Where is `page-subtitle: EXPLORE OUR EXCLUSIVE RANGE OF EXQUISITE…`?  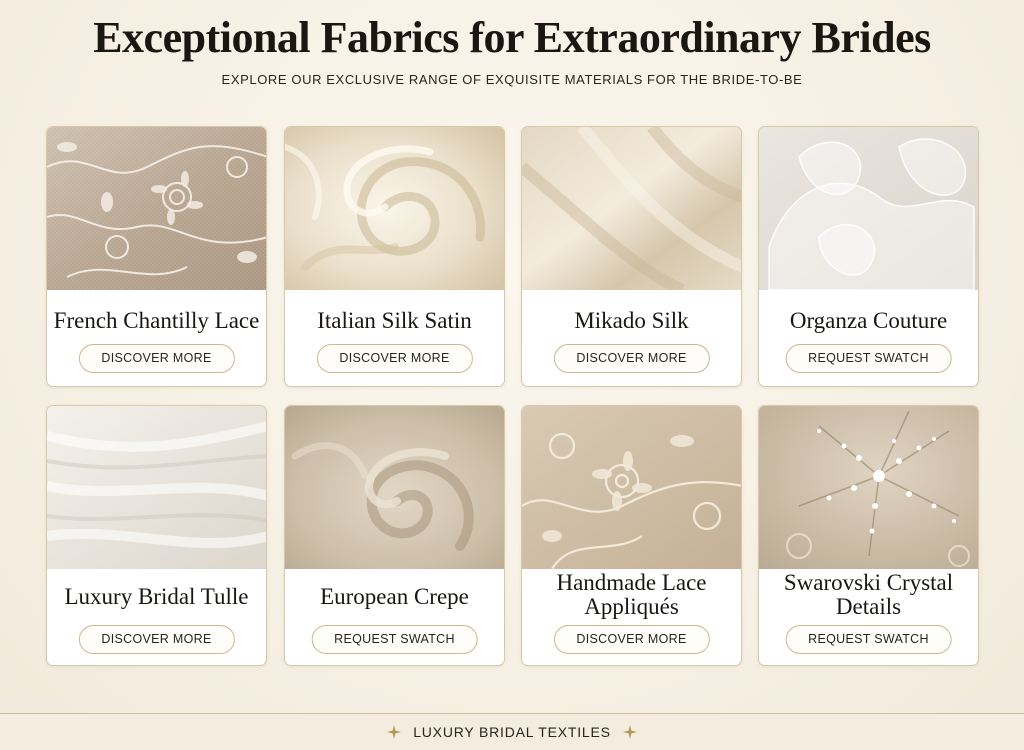
page-subtitle: EXPLORE OUR EXCLUSIVE RANGE OF EXQUISITE… is located at coordinates (512, 79).